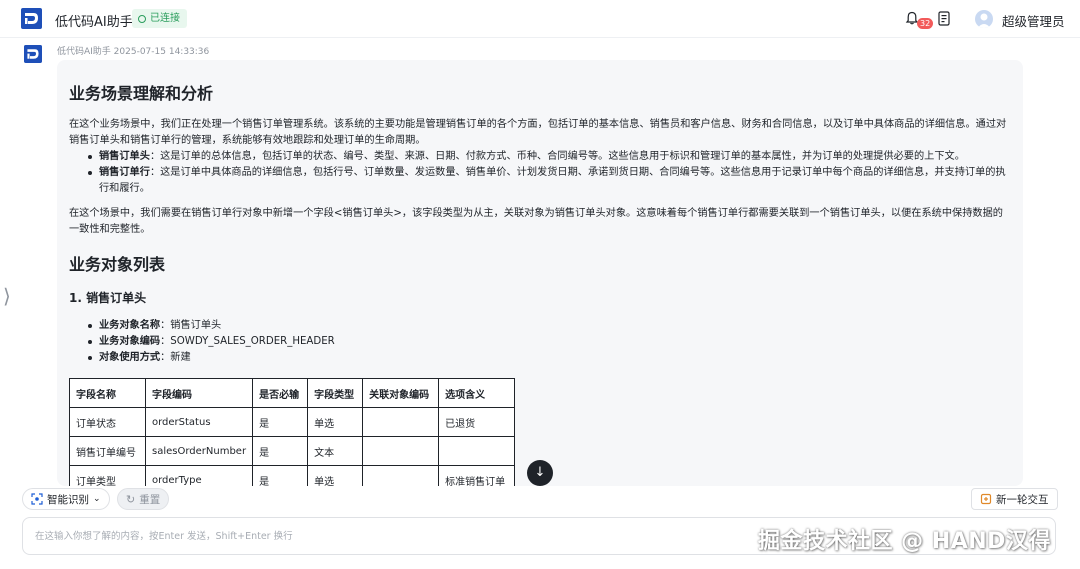 The width and height of the screenshot is (1080, 569). Describe the element at coordinates (541, 342) in the screenshot. I see `list-item: 业务对象编码：SOWDY_SALES_ORDER_HEADER` at that location.